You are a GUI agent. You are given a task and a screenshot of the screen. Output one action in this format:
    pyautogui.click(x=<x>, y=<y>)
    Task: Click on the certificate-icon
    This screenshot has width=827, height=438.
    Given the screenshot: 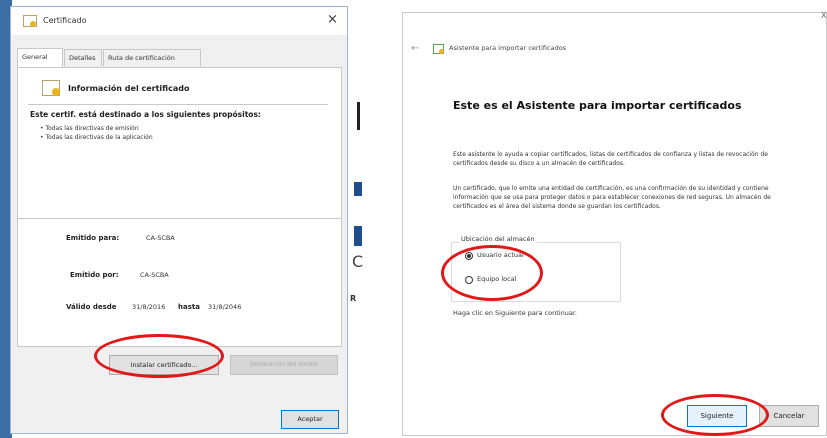 What is the action you would take?
    pyautogui.click(x=30, y=21)
    